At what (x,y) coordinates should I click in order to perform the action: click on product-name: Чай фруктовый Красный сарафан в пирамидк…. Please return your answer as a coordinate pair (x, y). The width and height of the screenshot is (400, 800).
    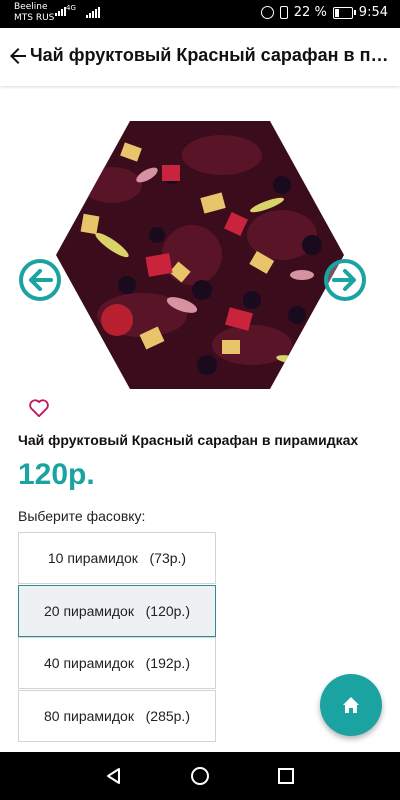
    Looking at the image, I should click on (188, 440).